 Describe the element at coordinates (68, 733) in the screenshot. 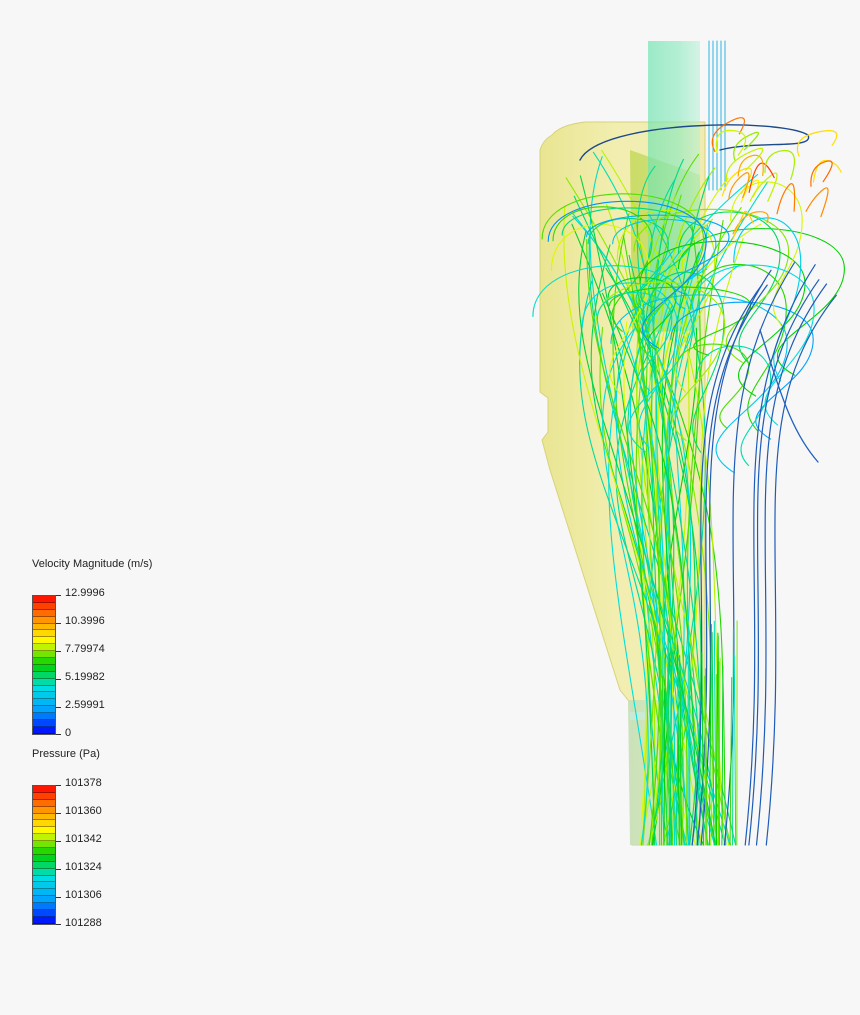

I see `velocity-tick-label: 0` at that location.